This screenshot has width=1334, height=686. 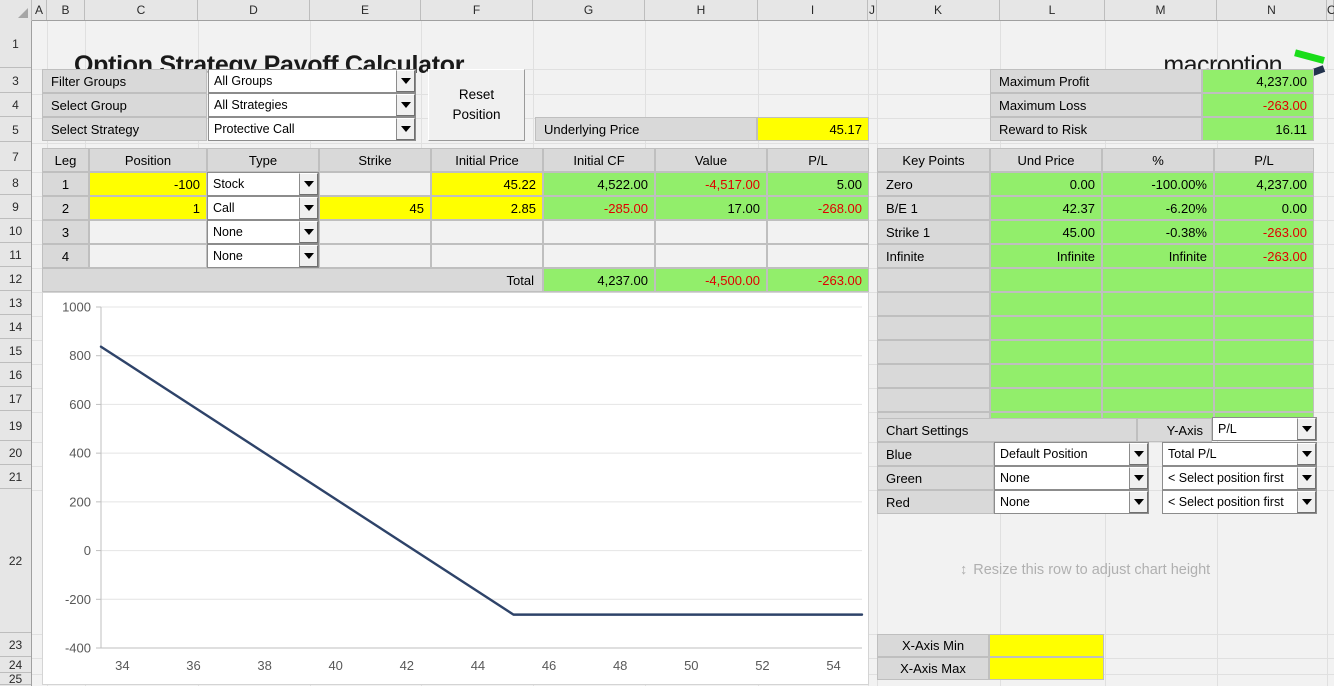 I want to click on select-strategy-dropdown: Protective Call, so click(x=312, y=129).